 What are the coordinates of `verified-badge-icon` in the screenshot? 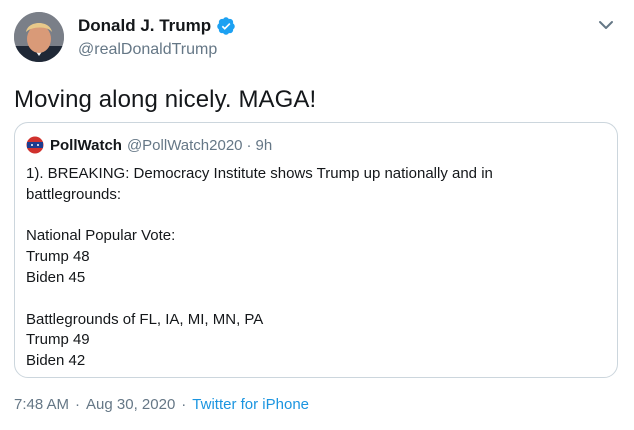 It's located at (226, 26).